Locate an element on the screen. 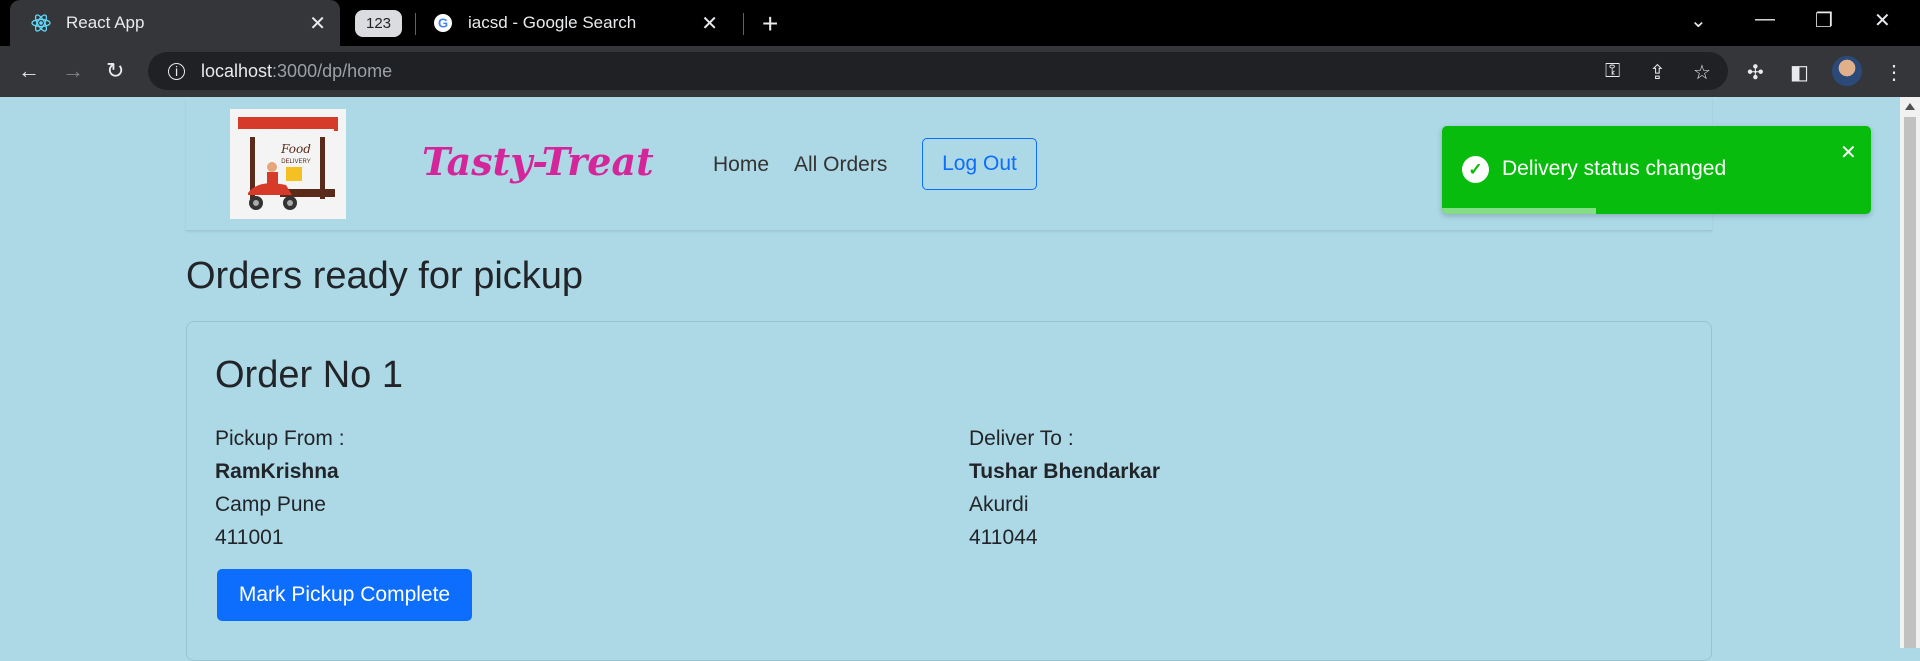 The width and height of the screenshot is (1920, 661). google-icon: G is located at coordinates (443, 23).